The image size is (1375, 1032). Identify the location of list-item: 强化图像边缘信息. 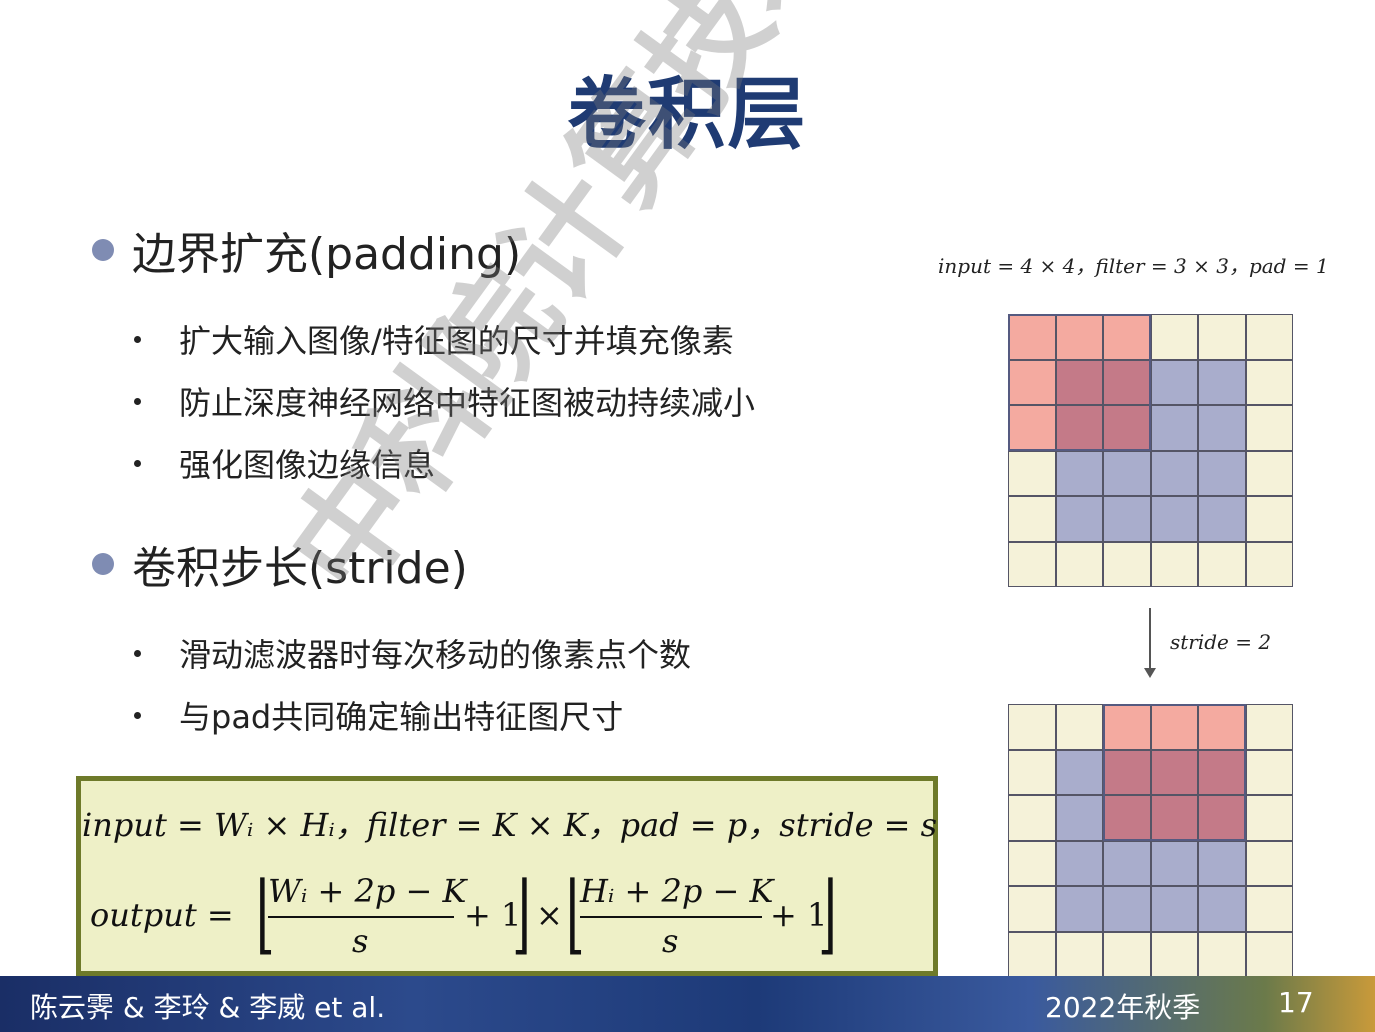
(284, 463).